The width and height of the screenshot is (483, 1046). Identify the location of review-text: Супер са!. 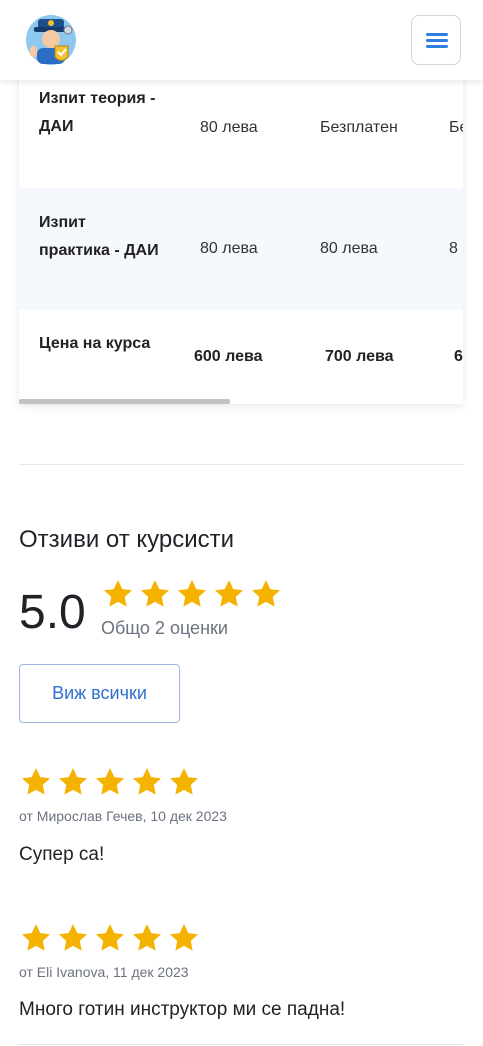
(62, 854).